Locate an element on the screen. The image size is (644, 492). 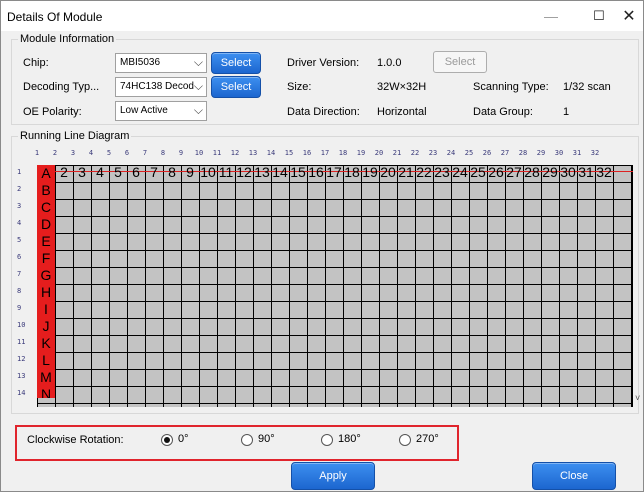
close-button: Close is located at coordinates (574, 476).